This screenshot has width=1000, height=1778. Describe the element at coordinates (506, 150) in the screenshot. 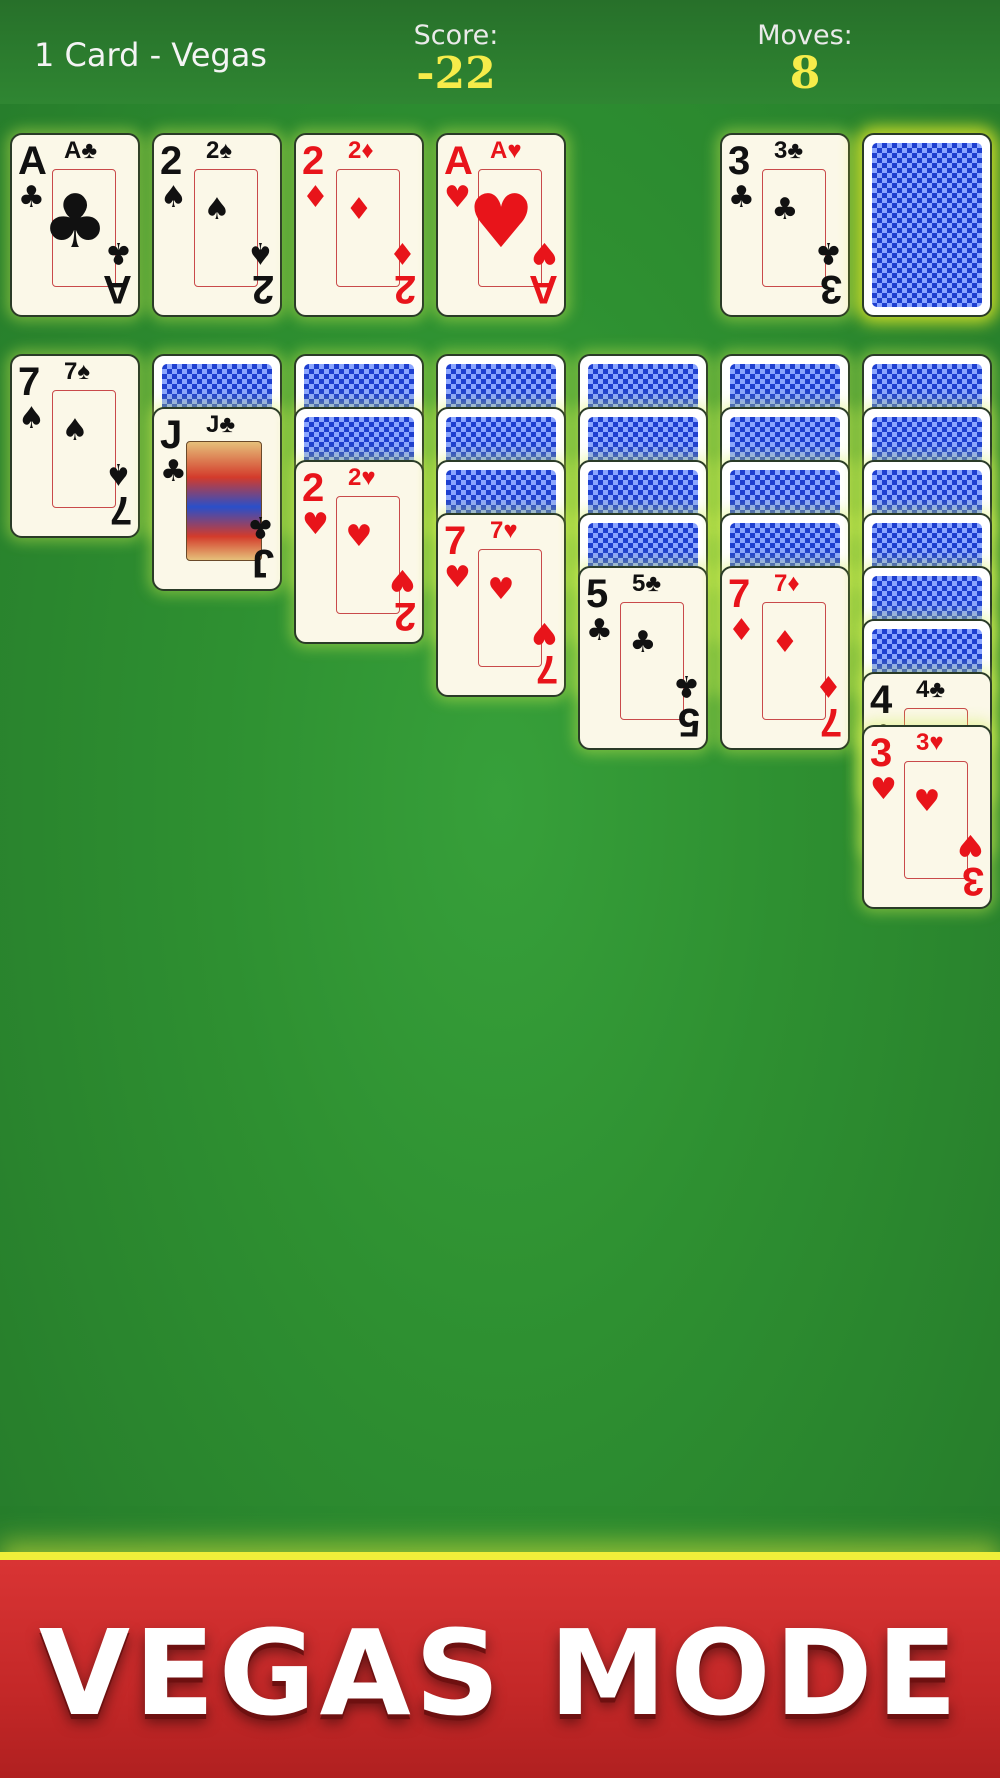

I see `card-top-label: A♥` at that location.